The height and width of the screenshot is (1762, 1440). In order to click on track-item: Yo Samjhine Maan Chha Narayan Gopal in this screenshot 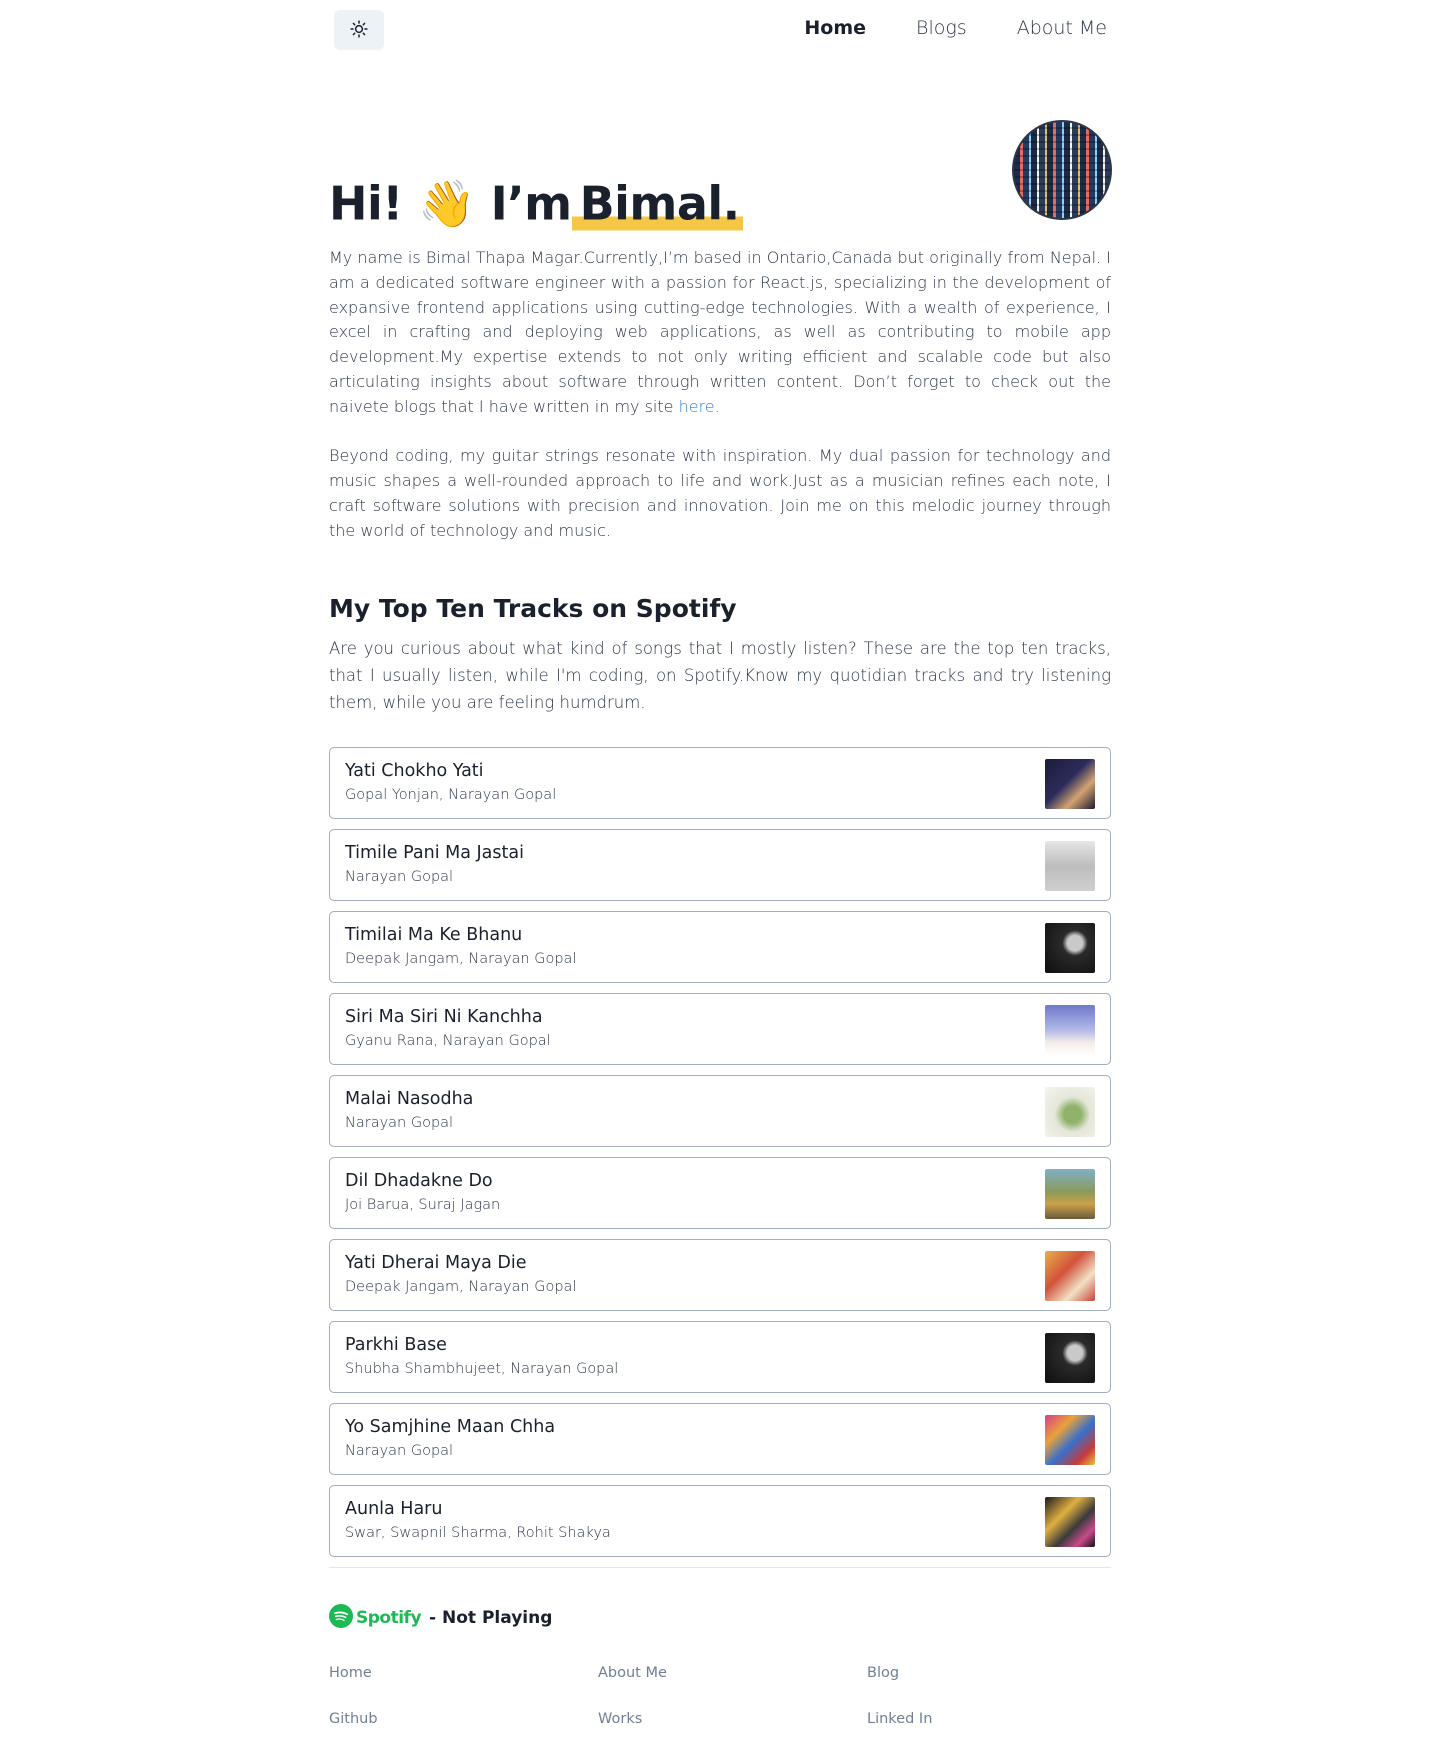, I will do `click(720, 1438)`.